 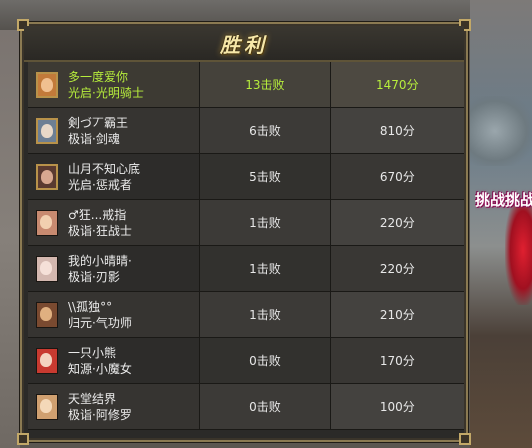 What do you see at coordinates (92, 398) in the screenshot?
I see `player-name: 天堂结界` at bounding box center [92, 398].